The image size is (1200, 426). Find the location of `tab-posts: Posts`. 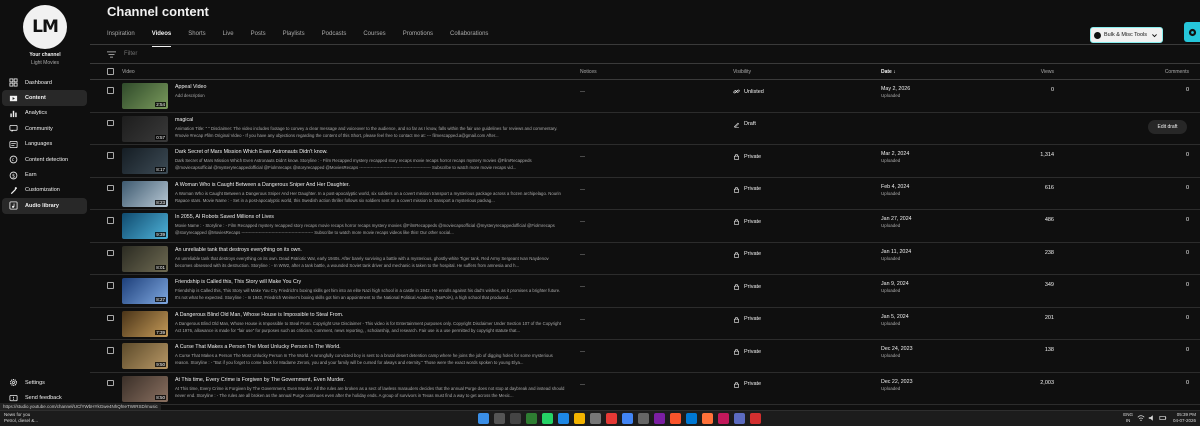

tab-posts: Posts is located at coordinates (258, 35).